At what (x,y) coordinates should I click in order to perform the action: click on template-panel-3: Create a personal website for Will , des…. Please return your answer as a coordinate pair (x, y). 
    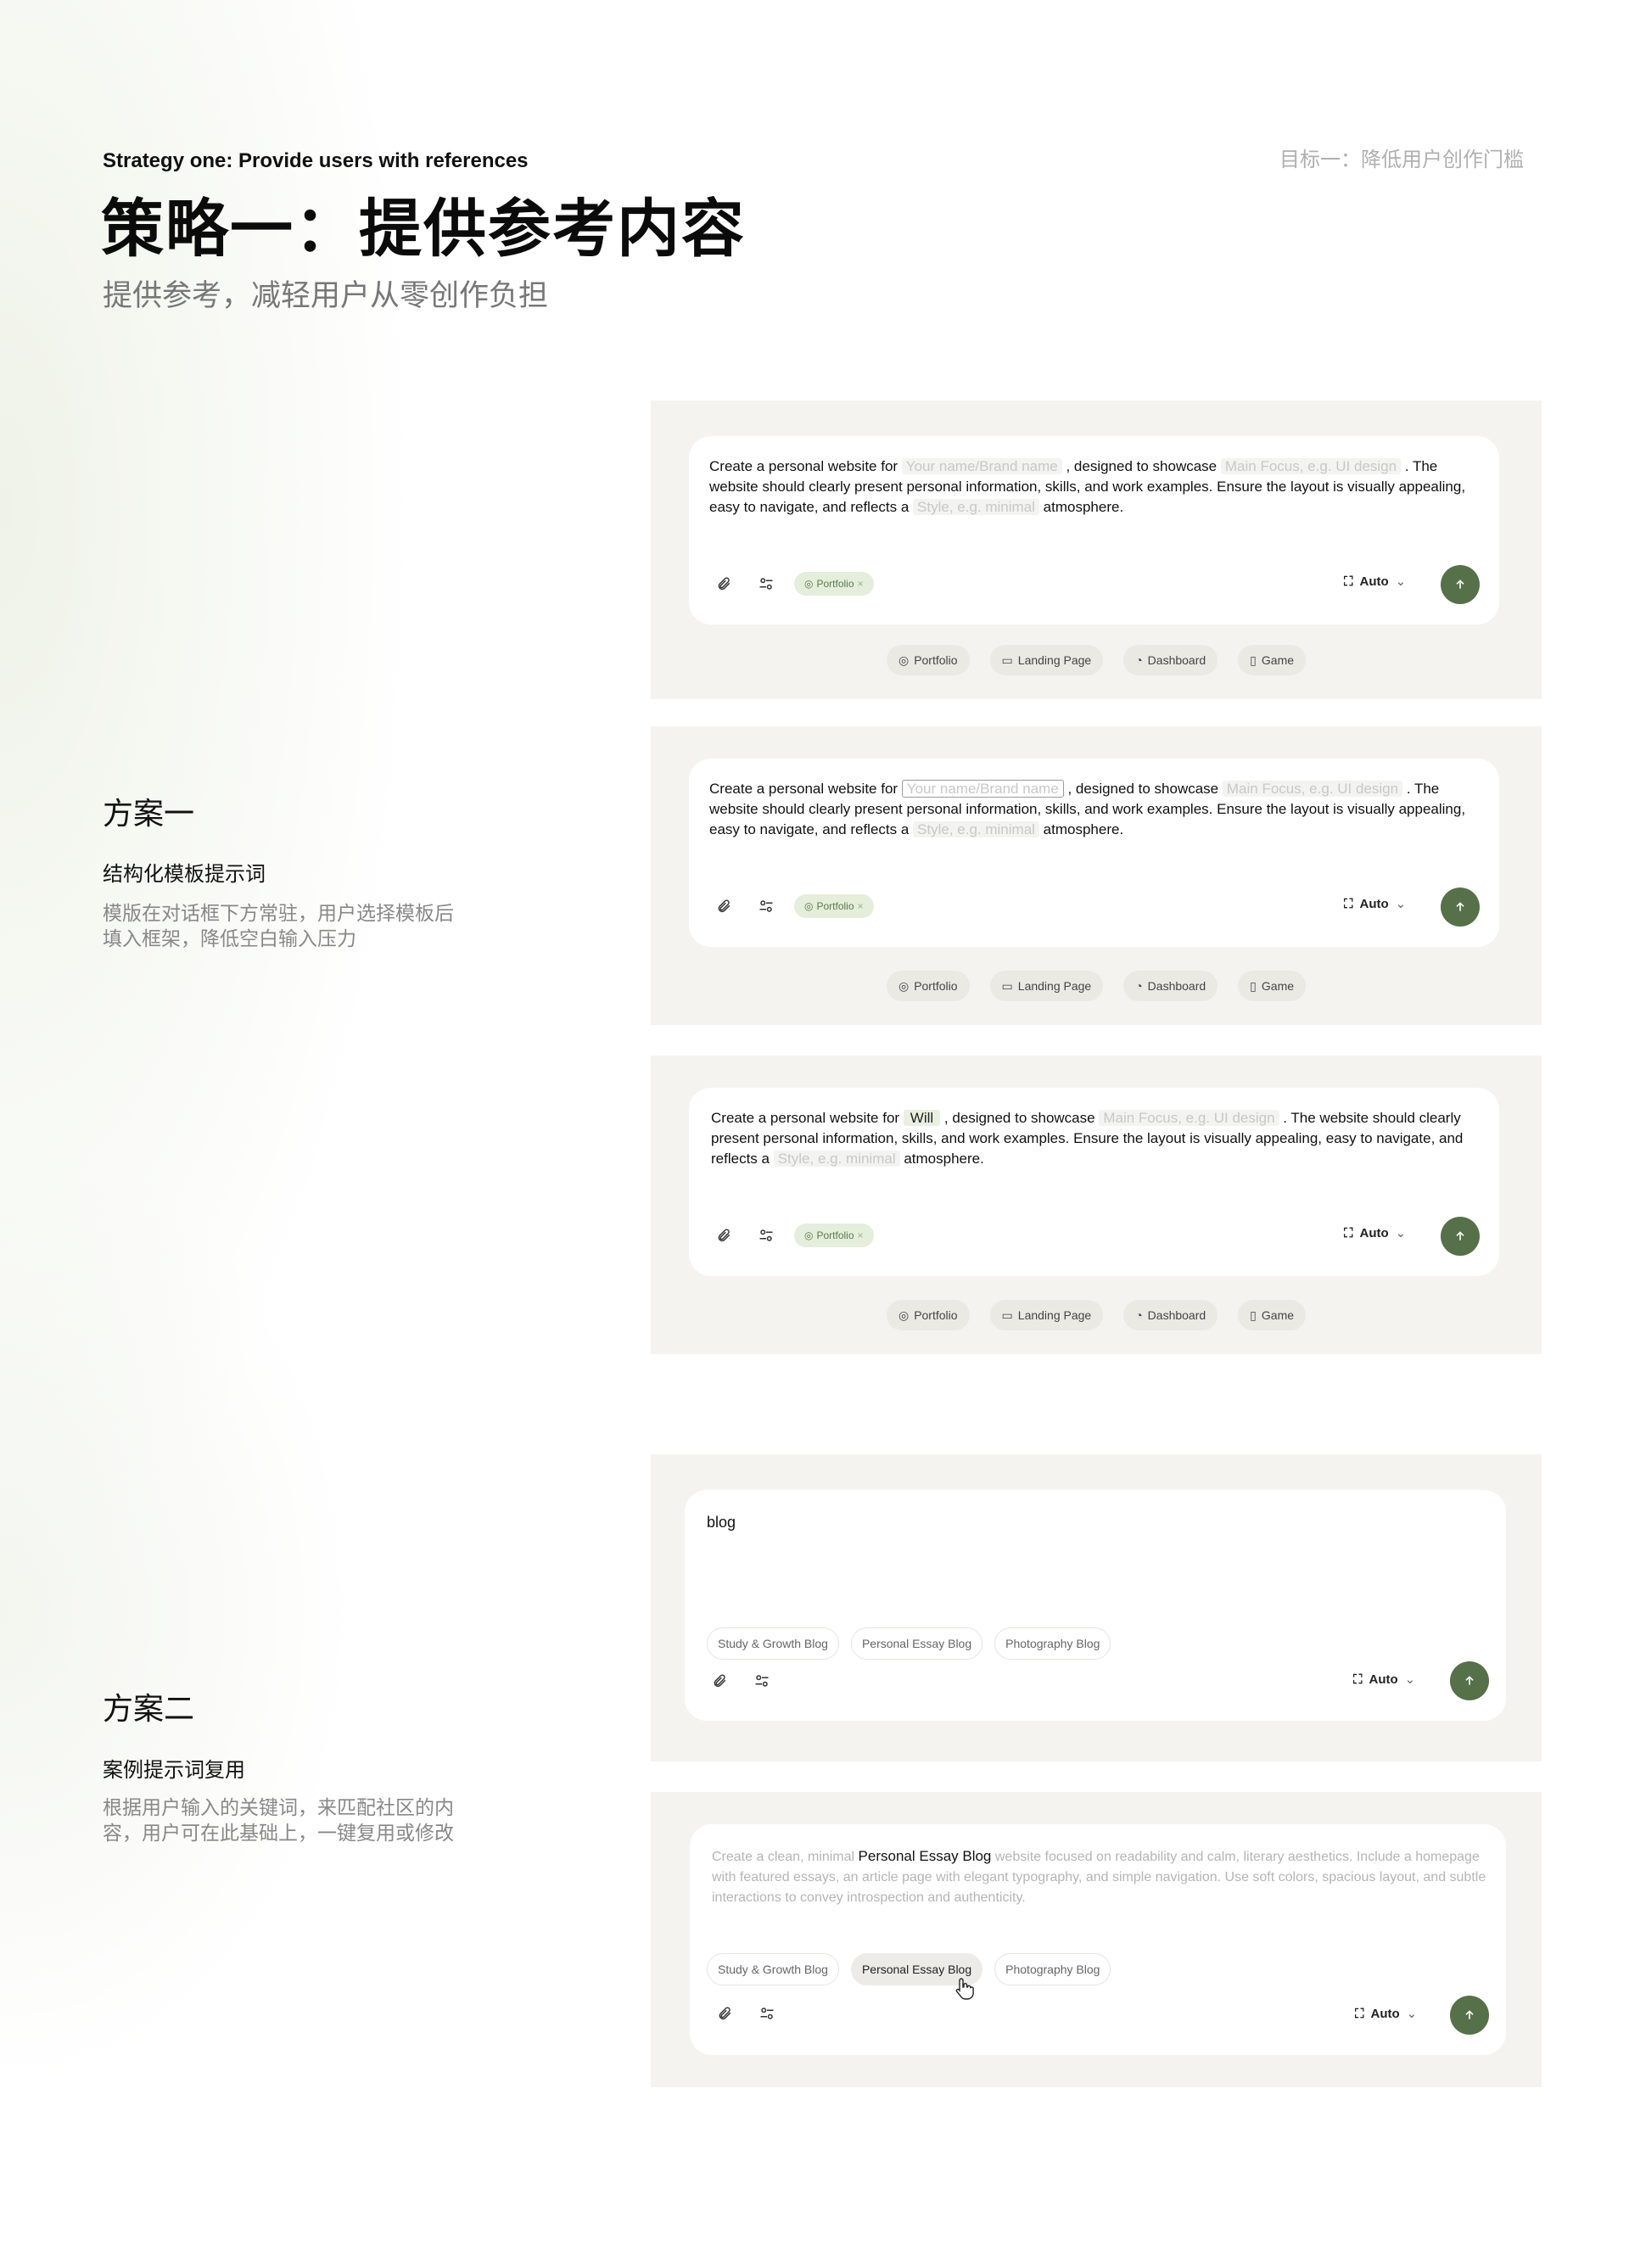
    Looking at the image, I should click on (1096, 1205).